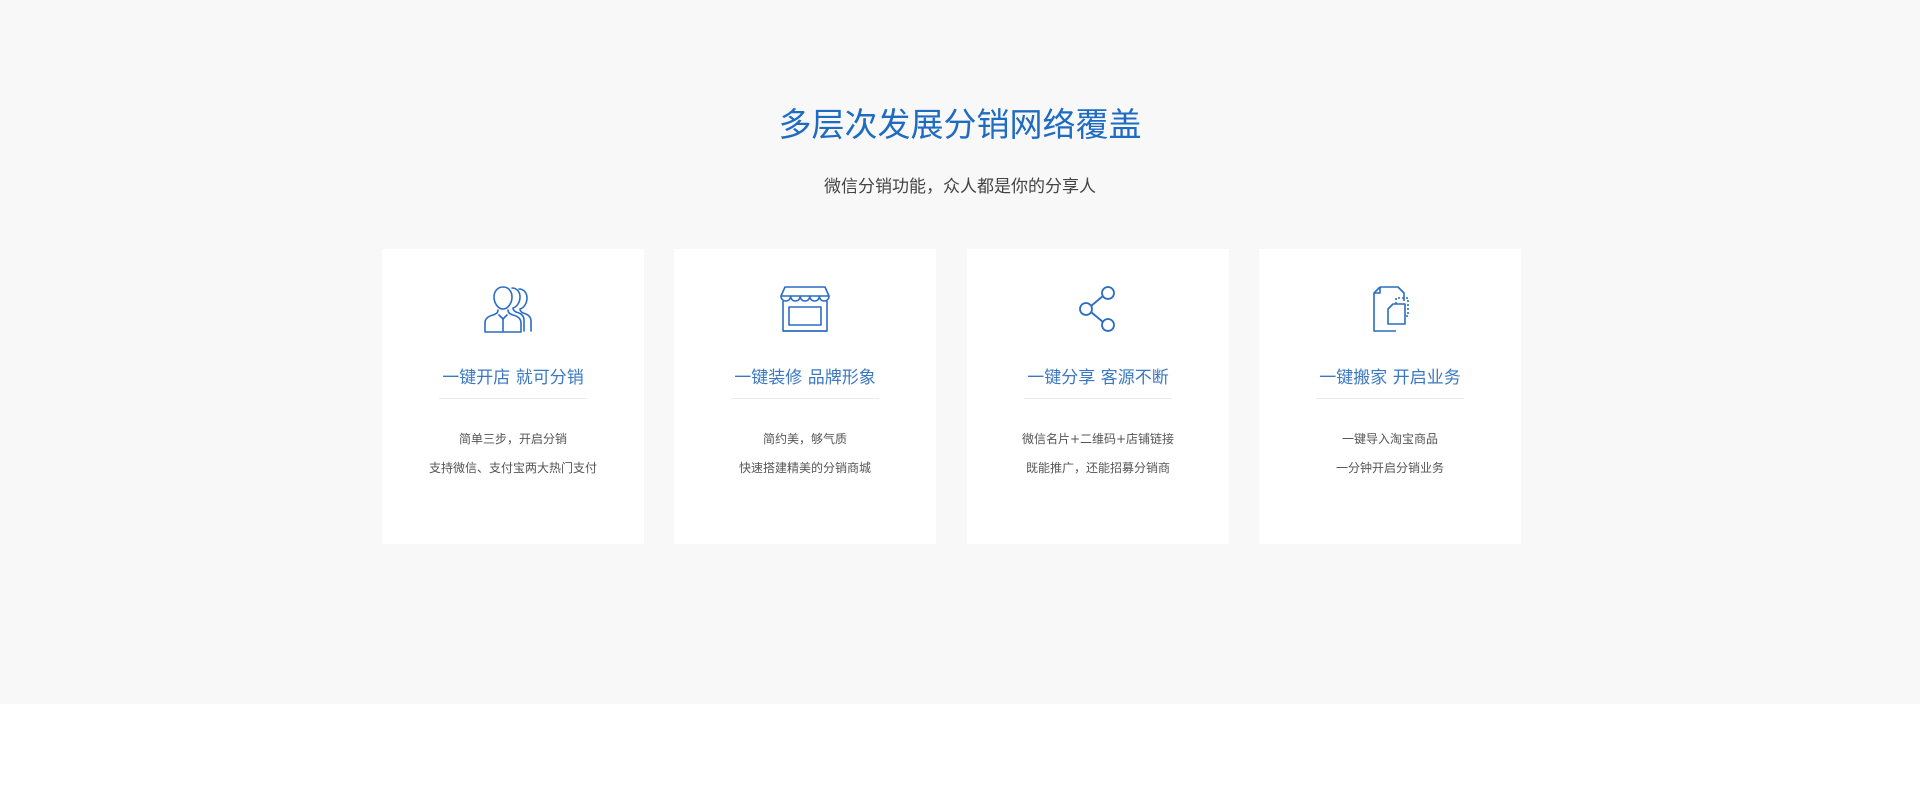 This screenshot has width=1920, height=804. I want to click on card-desc-line1: 简单三步，开启分销, so click(512, 439).